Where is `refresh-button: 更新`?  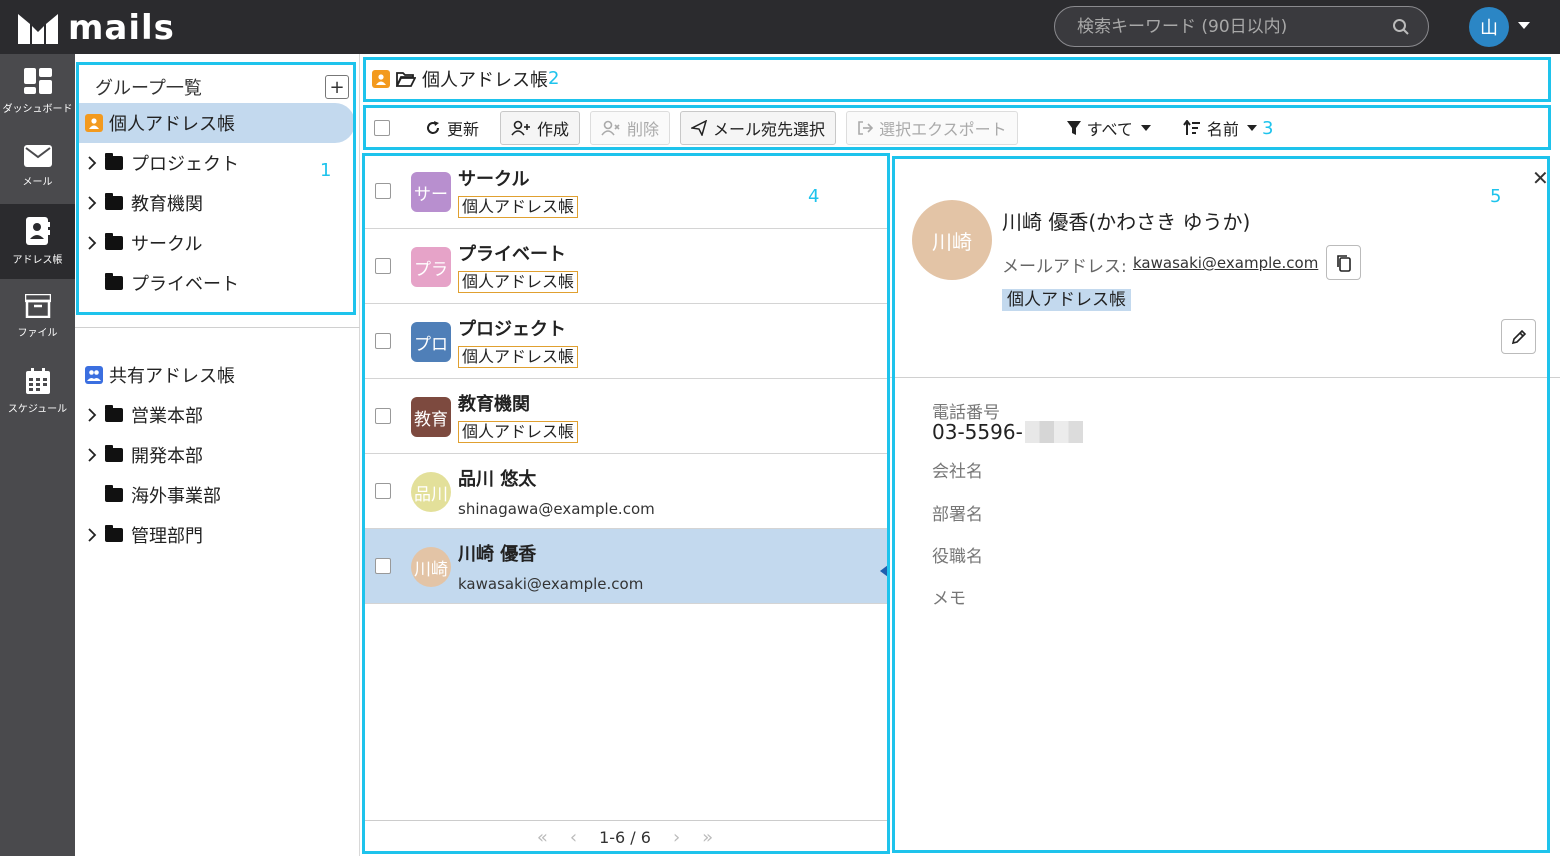 refresh-button: 更新 is located at coordinates (452, 128).